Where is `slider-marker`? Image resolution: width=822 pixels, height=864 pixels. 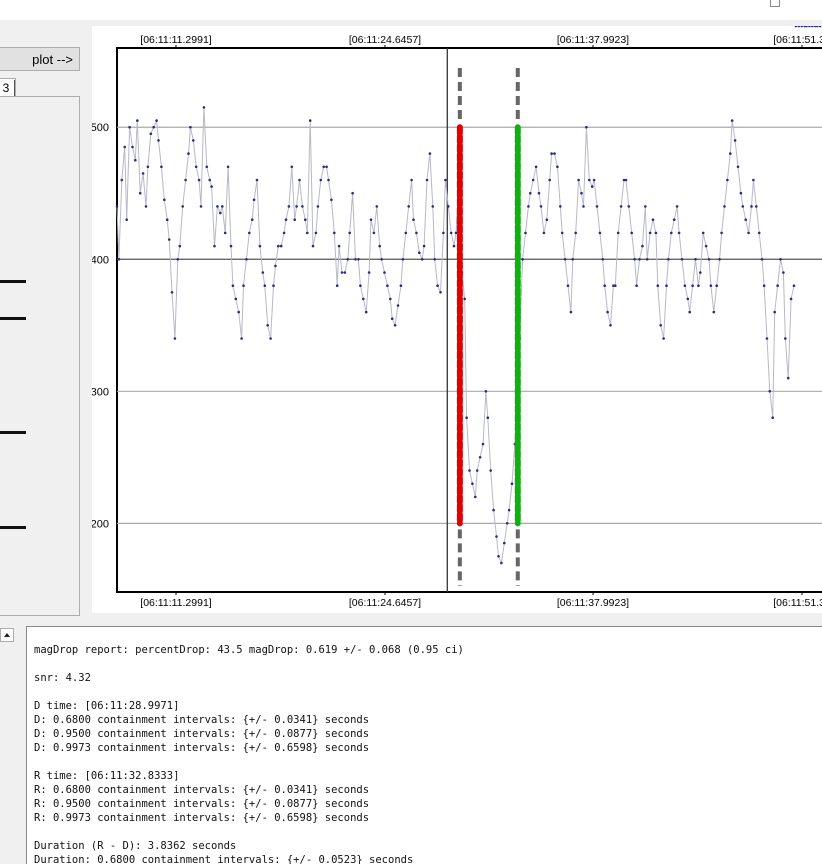
slider-marker is located at coordinates (13, 432).